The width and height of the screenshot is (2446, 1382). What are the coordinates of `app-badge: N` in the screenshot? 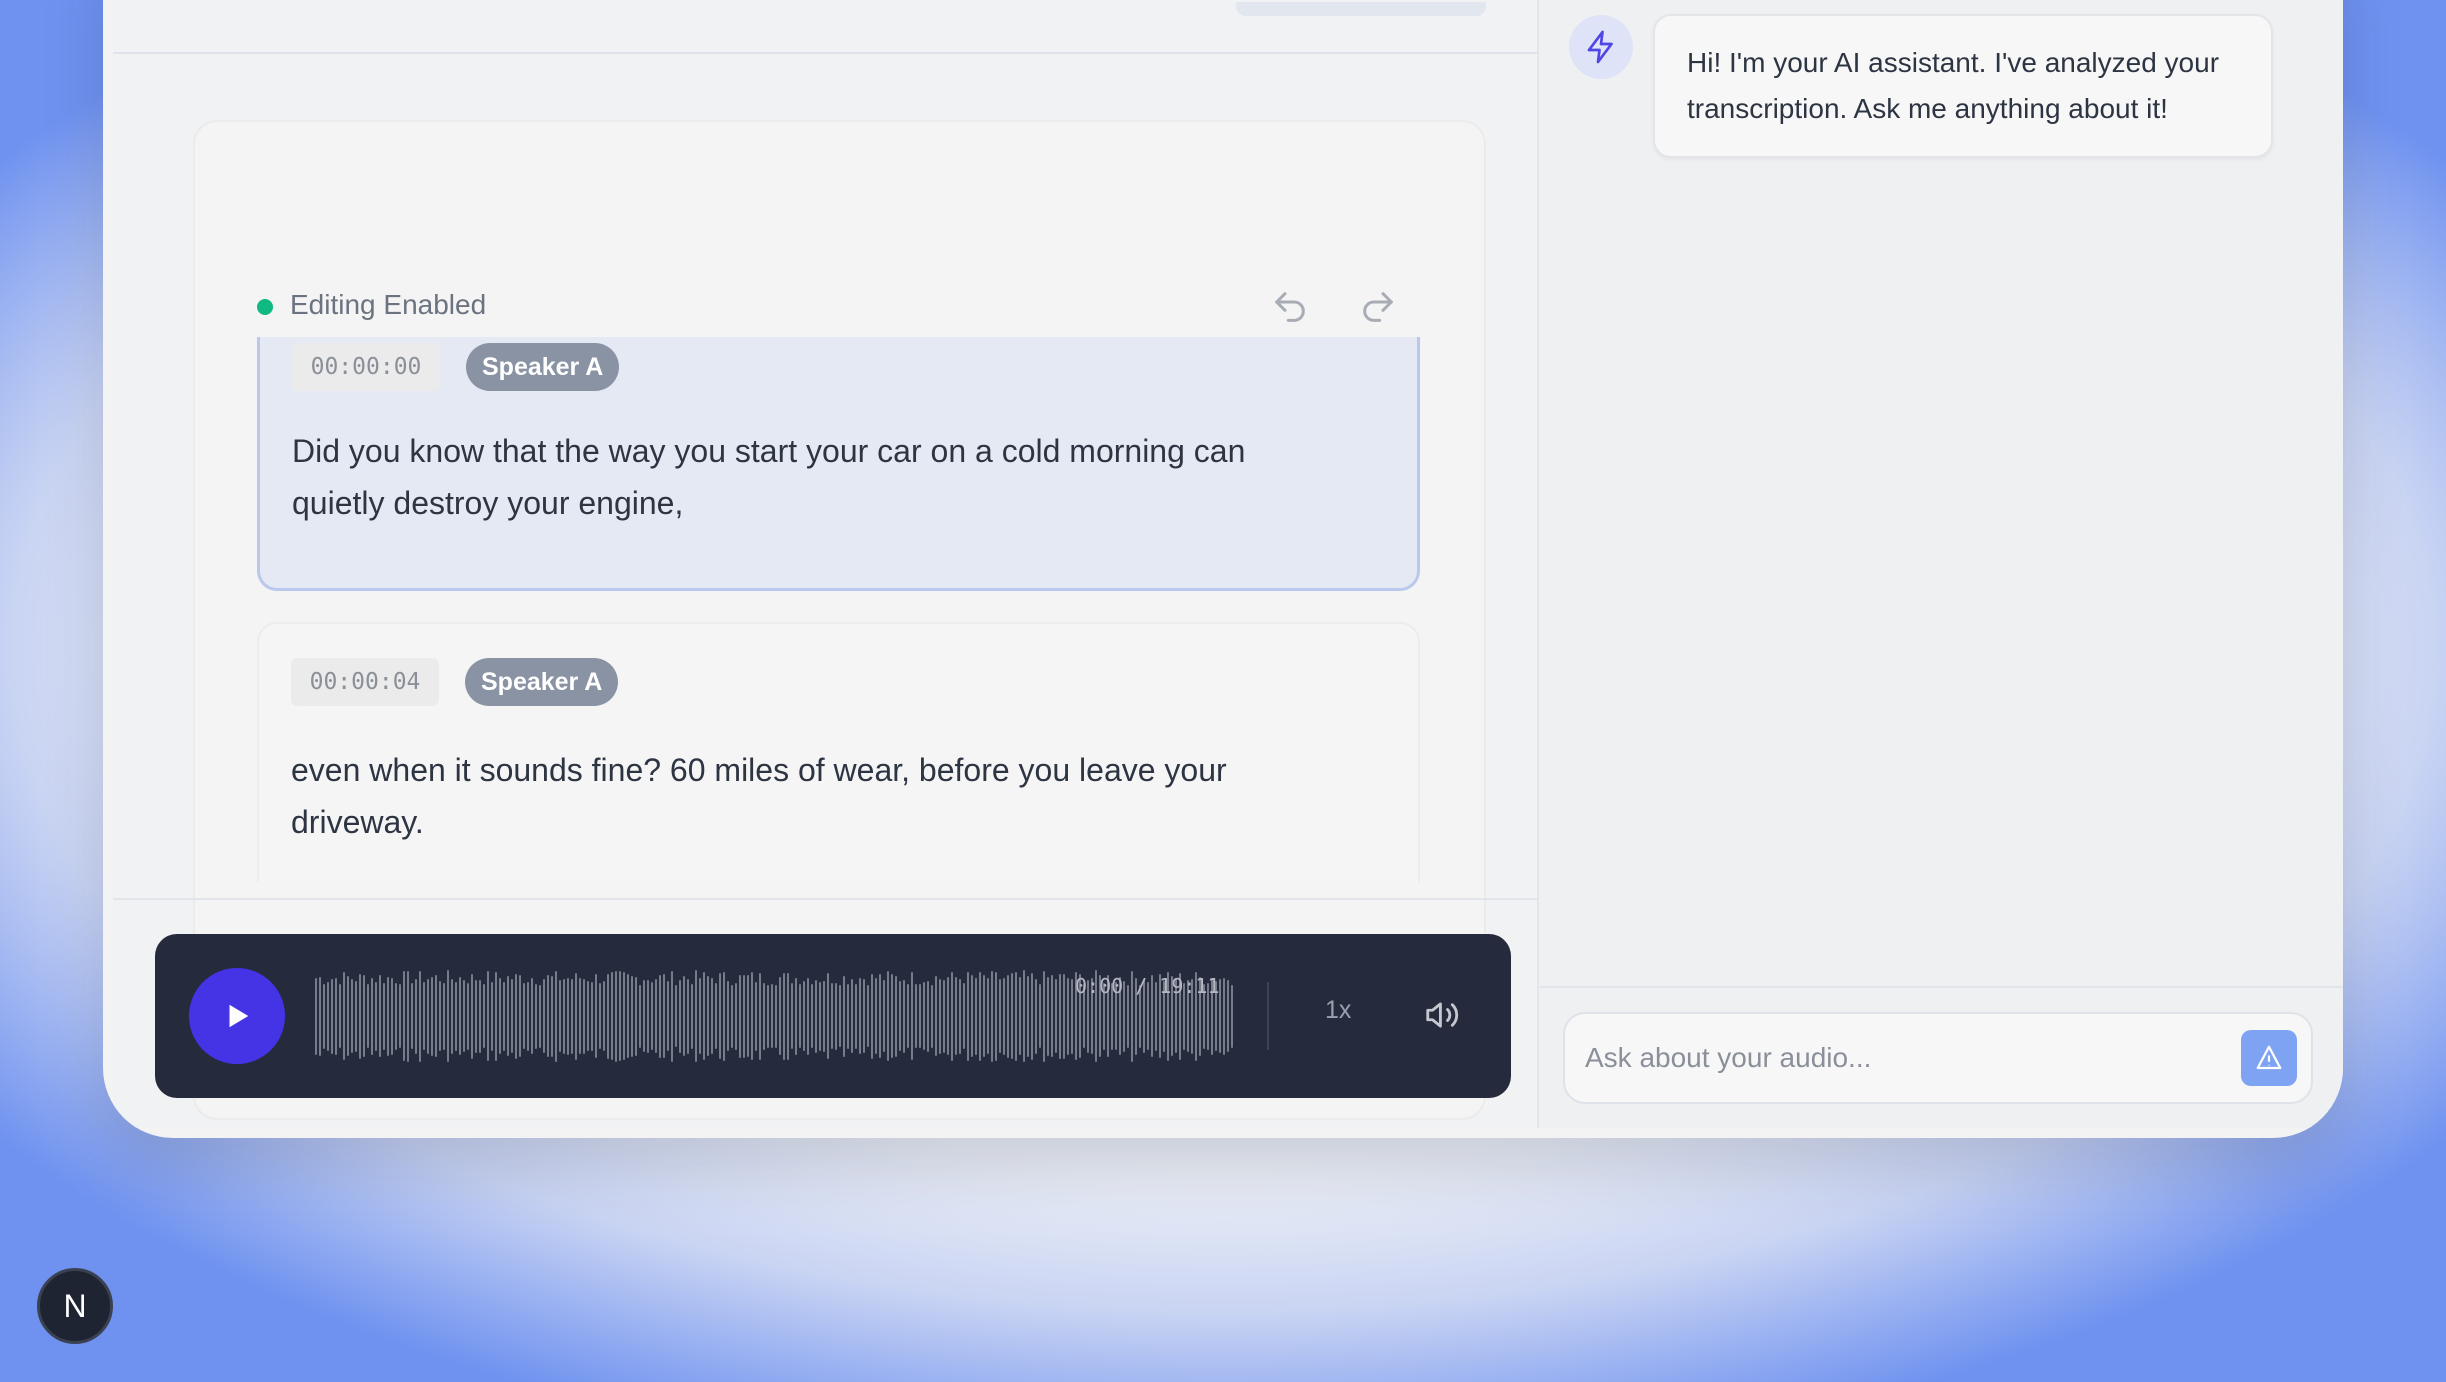 It's located at (75, 1306).